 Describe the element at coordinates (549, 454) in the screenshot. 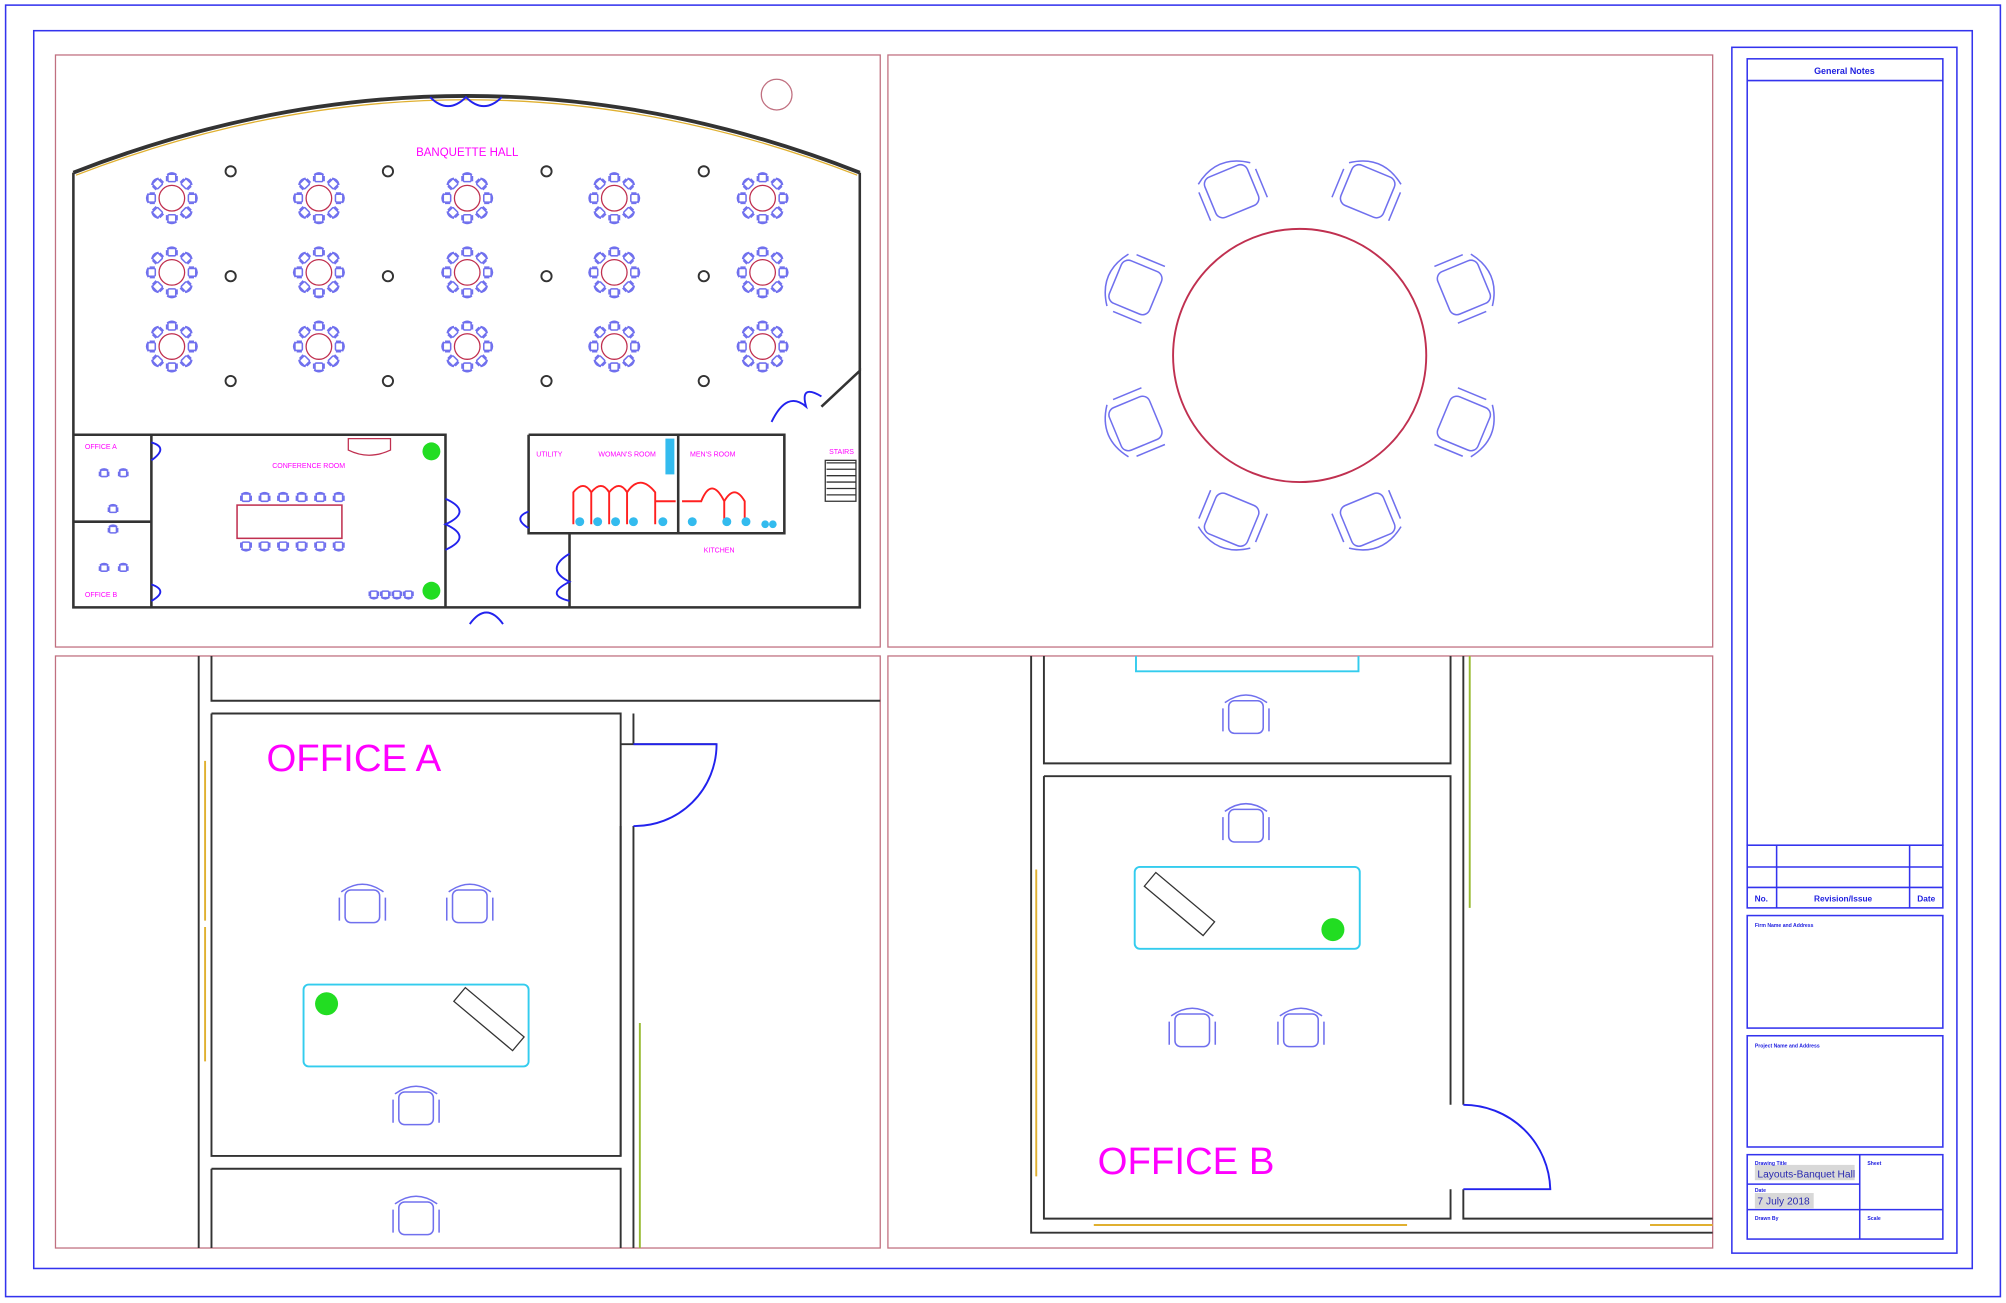

I see `label-utility: UTILITY` at that location.